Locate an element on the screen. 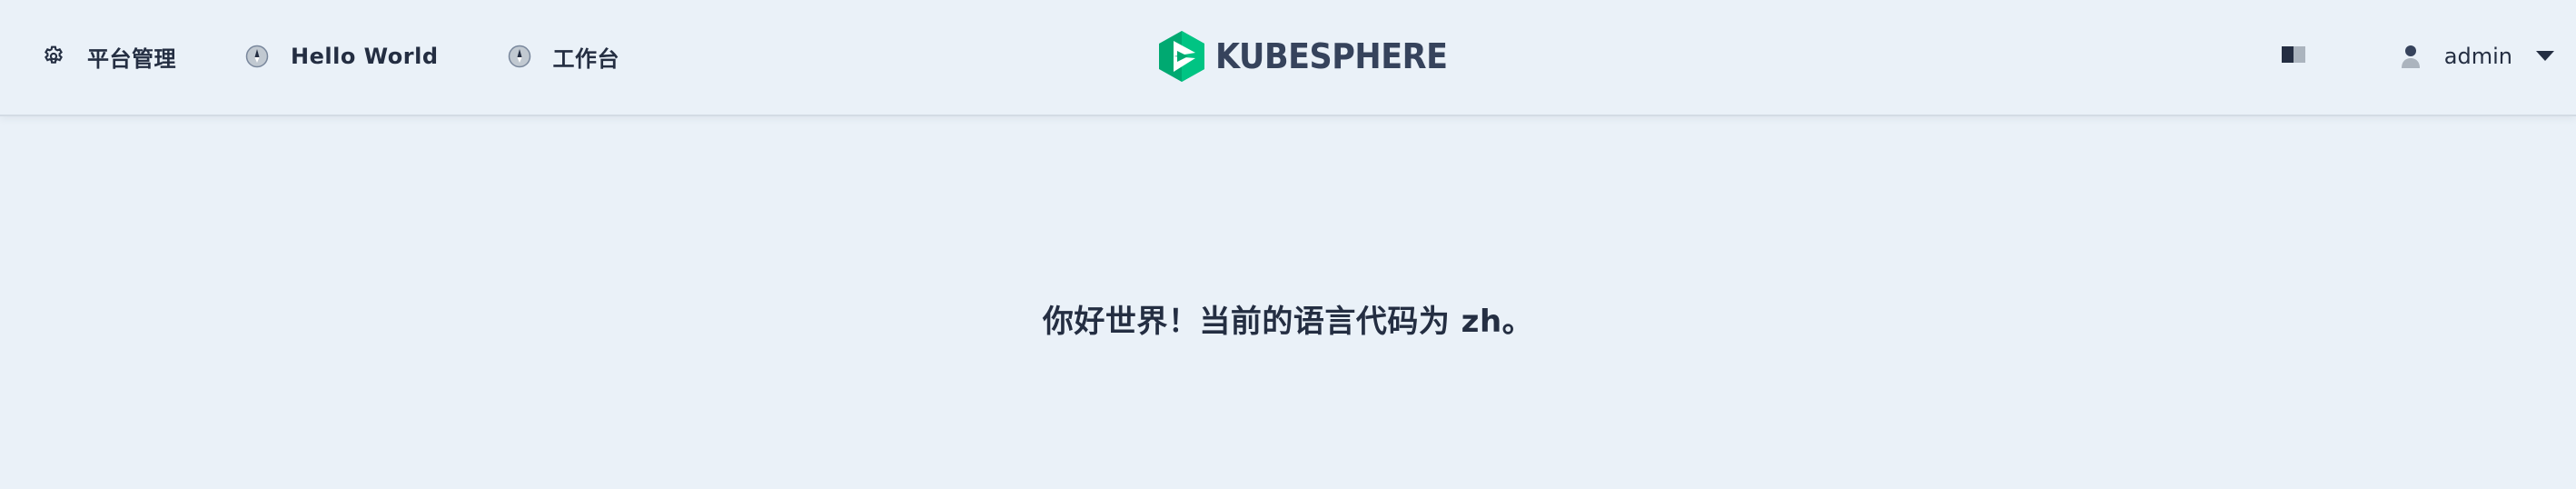 The width and height of the screenshot is (2576, 489). gear-icon is located at coordinates (53, 56).